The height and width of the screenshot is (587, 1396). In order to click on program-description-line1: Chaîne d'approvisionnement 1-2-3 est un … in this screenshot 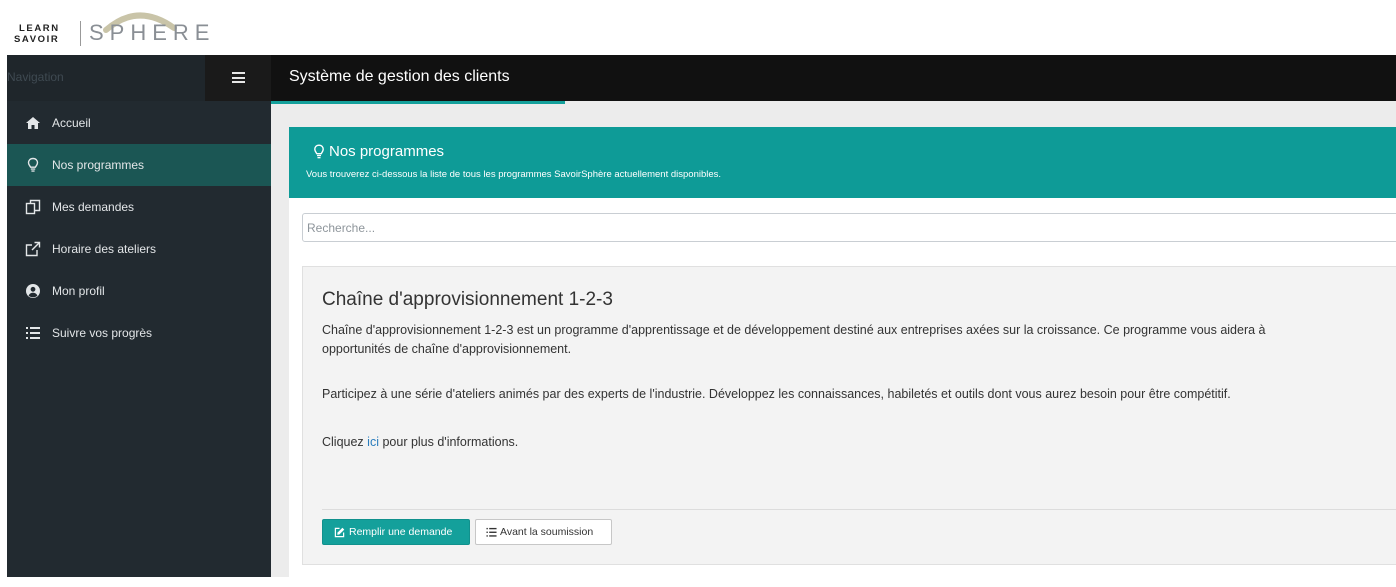, I will do `click(794, 330)`.